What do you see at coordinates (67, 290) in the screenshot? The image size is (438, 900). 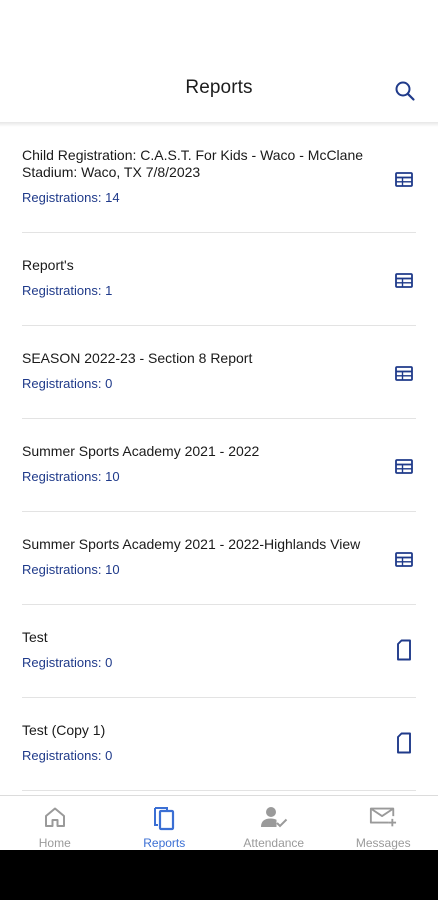 I see `registration-count: Registrations: 1` at bounding box center [67, 290].